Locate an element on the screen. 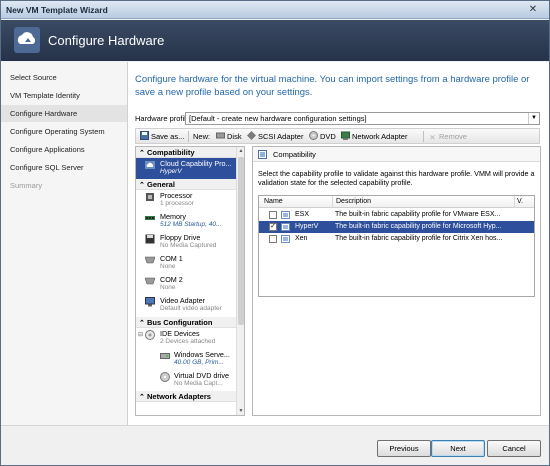  network-adapter-label: Network Adapter is located at coordinates (380, 136).